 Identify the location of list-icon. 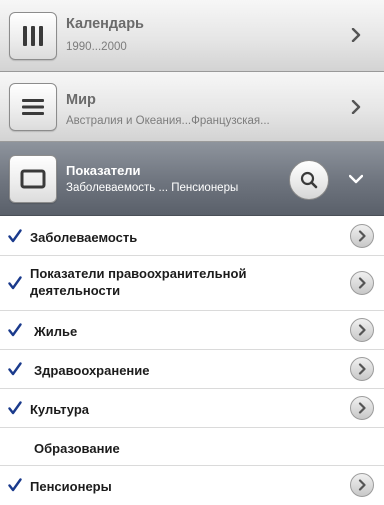
(33, 107).